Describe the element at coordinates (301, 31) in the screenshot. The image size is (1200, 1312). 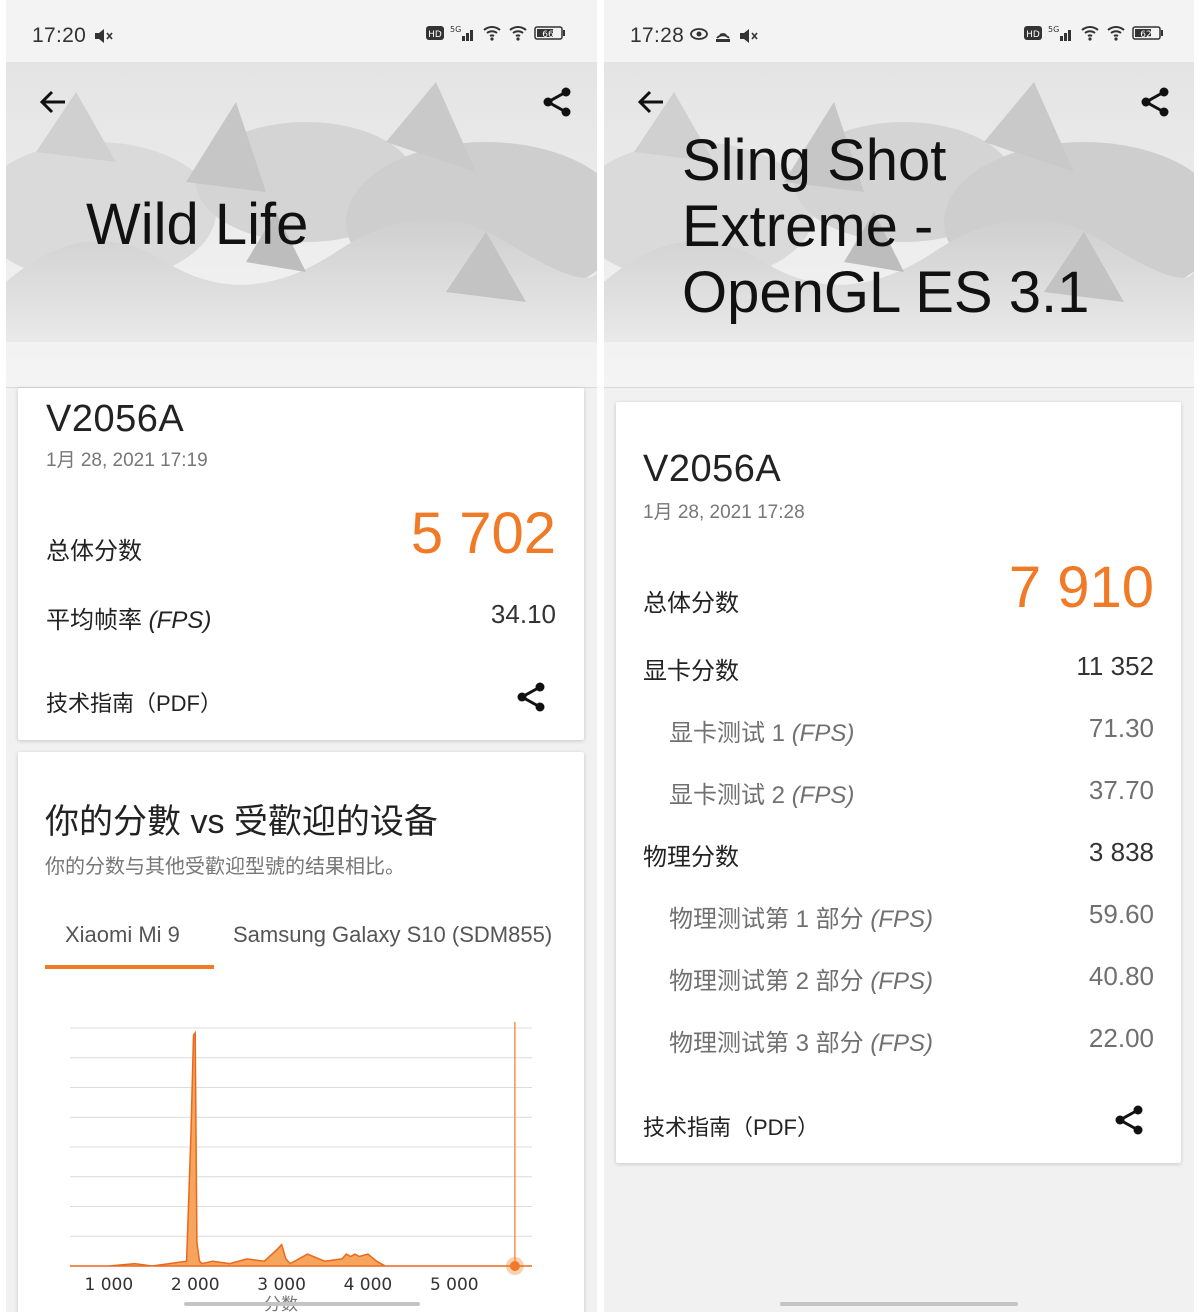
I see `status-bar: 17:20 HD 5G 66` at that location.